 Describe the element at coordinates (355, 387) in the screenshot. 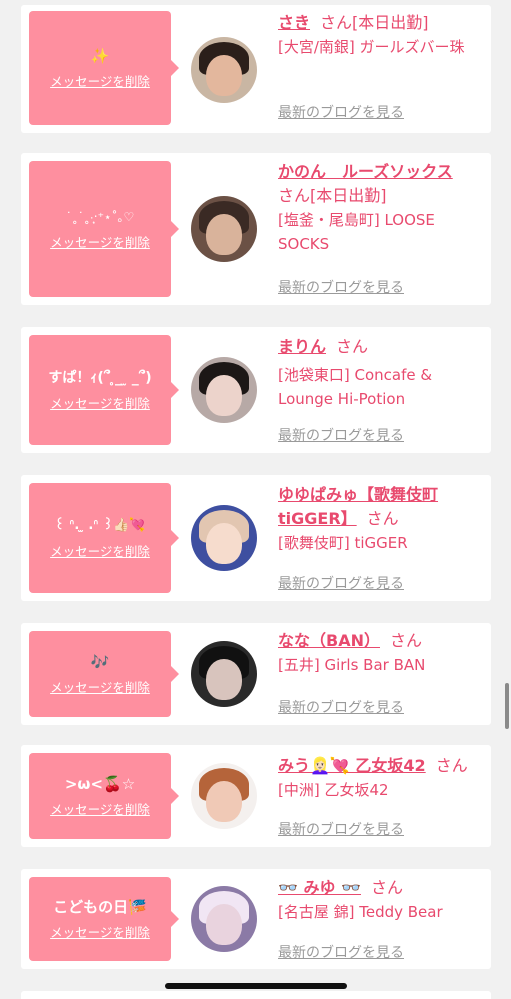

I see `shop-name: [池袋東口] Concafe & Lounge Hi-Potion` at that location.